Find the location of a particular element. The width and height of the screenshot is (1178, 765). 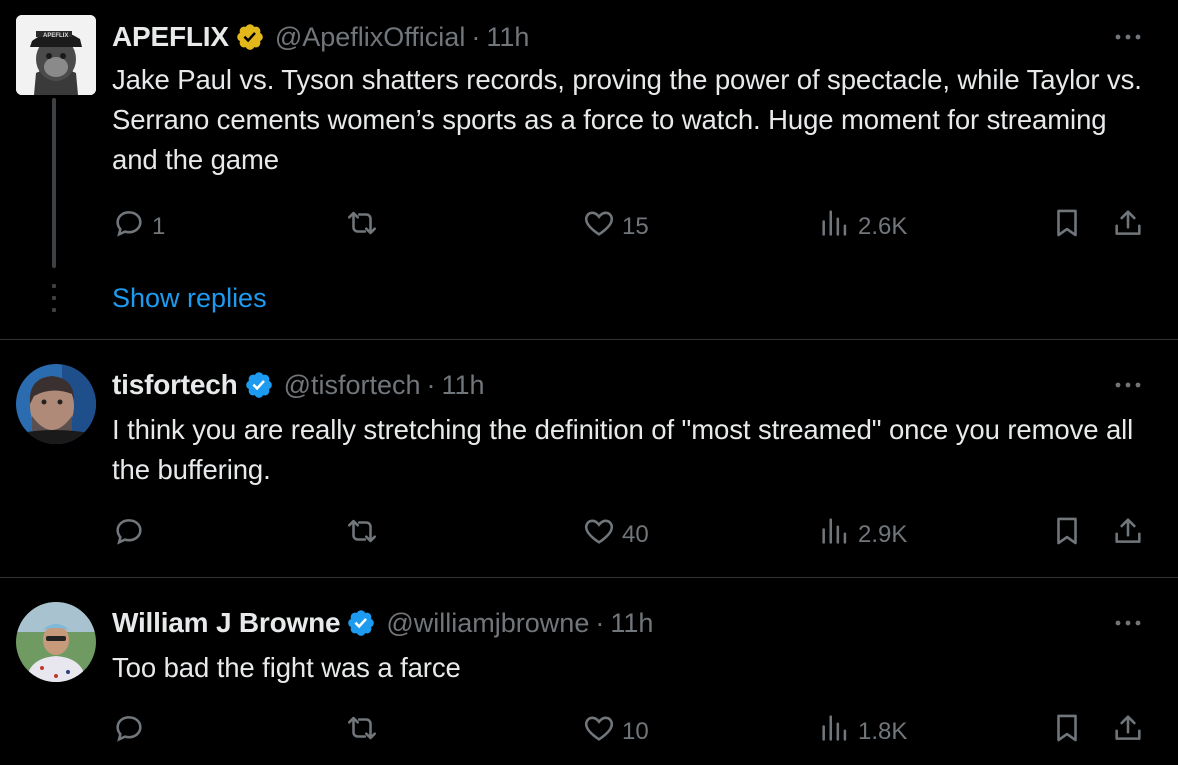

like-count: 10 is located at coordinates (635, 731).